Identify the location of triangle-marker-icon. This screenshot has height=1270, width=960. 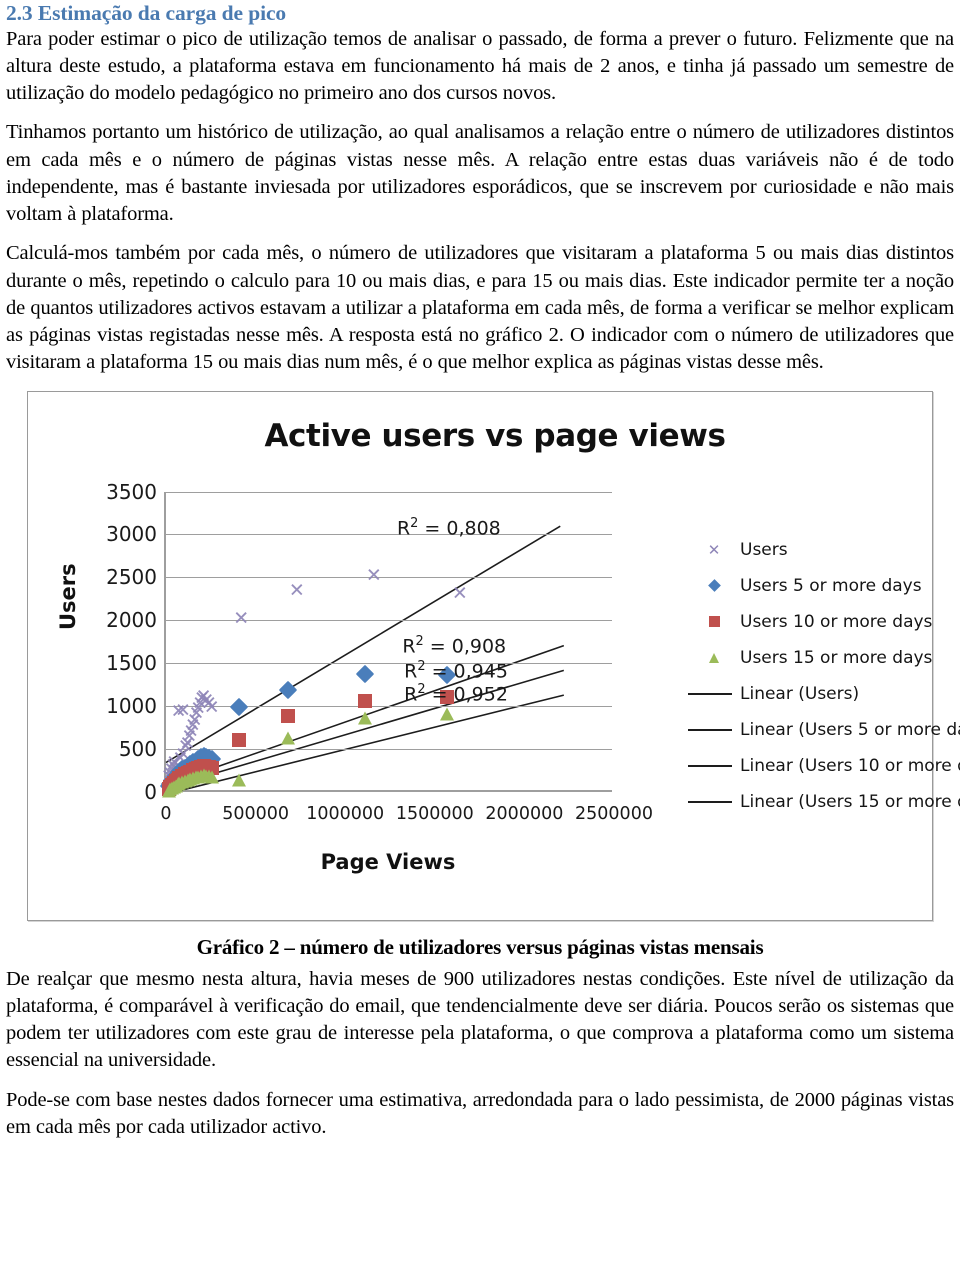
(714, 657).